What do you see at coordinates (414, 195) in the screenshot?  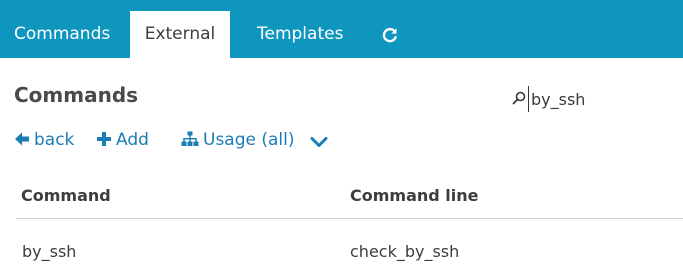 I see `column-header-command-line: Command line` at bounding box center [414, 195].